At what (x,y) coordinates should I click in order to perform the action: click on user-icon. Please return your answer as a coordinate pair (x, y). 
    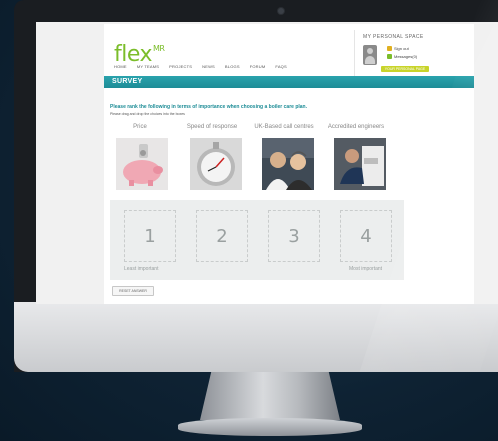
    Looking at the image, I should click on (389, 48).